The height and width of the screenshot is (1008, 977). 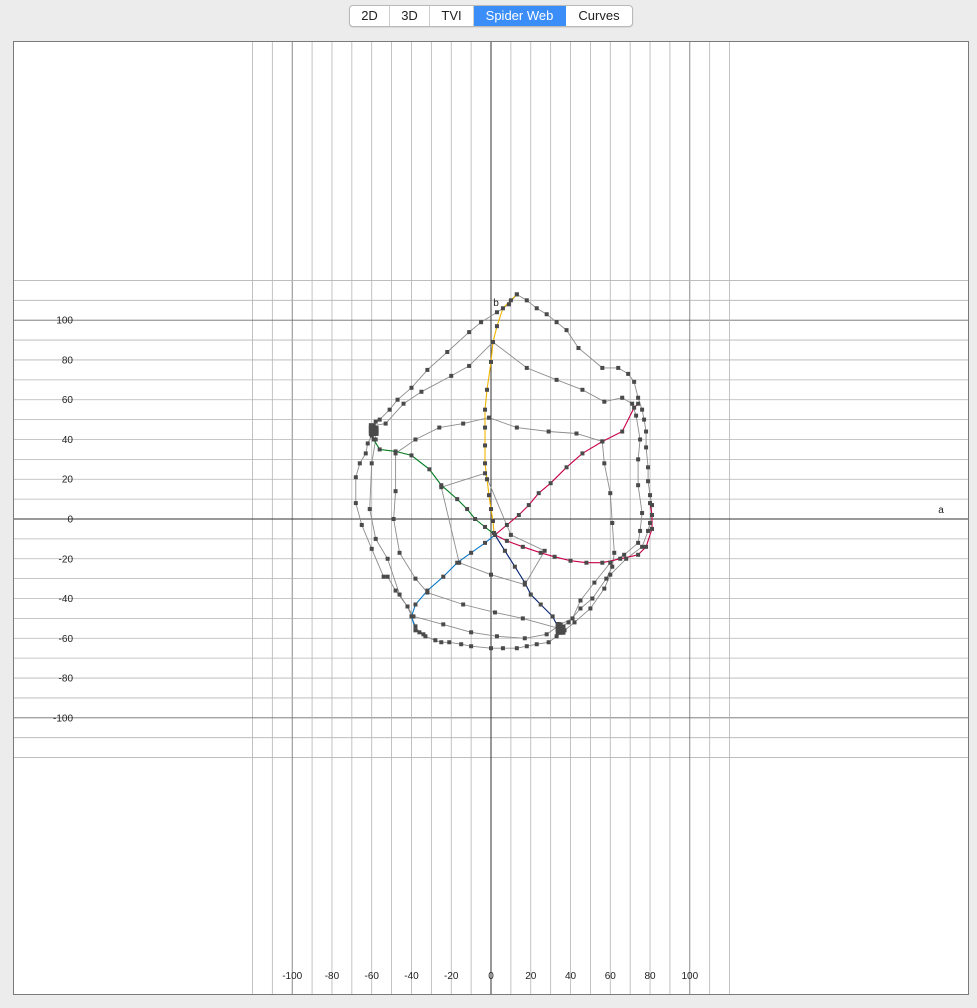 What do you see at coordinates (370, 16) in the screenshot?
I see `tab-2d: 2D` at bounding box center [370, 16].